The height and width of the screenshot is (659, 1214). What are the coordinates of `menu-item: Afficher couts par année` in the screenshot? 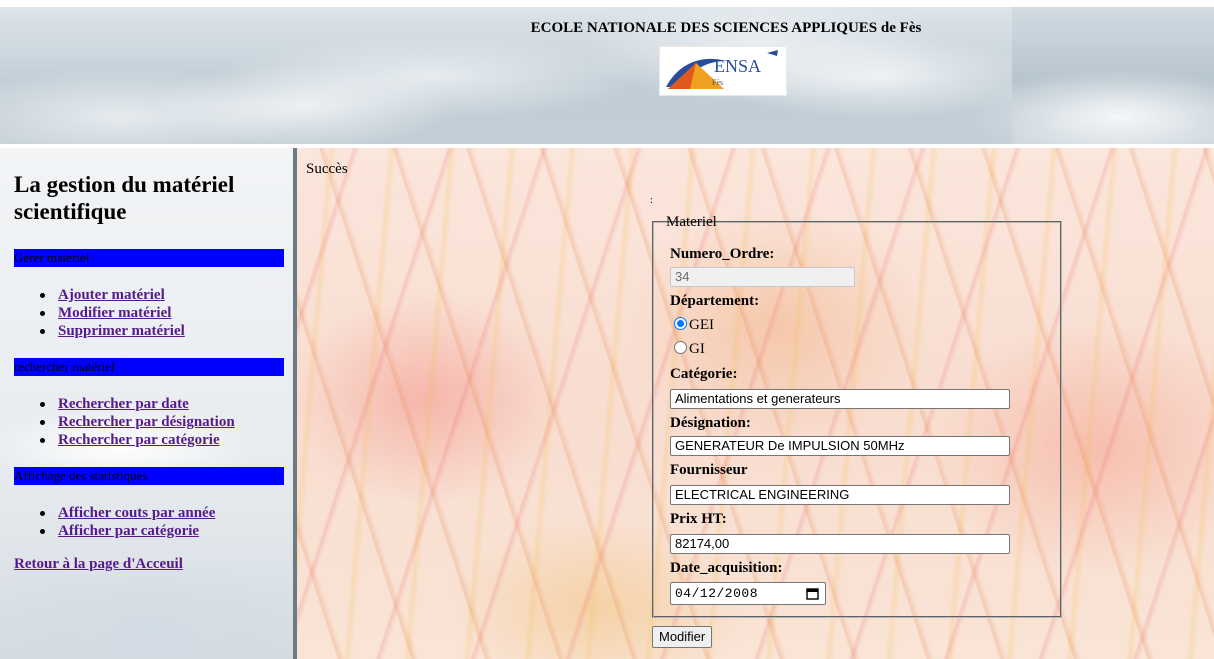 It's located at (127, 513).